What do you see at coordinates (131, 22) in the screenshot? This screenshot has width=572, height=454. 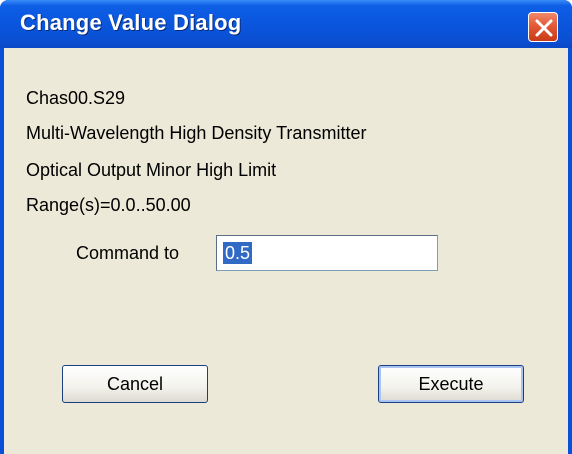 I see `dialog-title: Change Value Dialog` at bounding box center [131, 22].